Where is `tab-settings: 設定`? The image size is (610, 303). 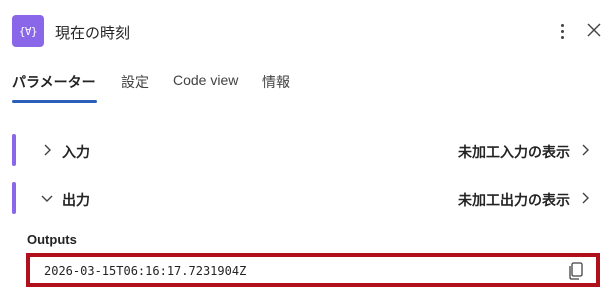
tab-settings: 設定 is located at coordinates (135, 82).